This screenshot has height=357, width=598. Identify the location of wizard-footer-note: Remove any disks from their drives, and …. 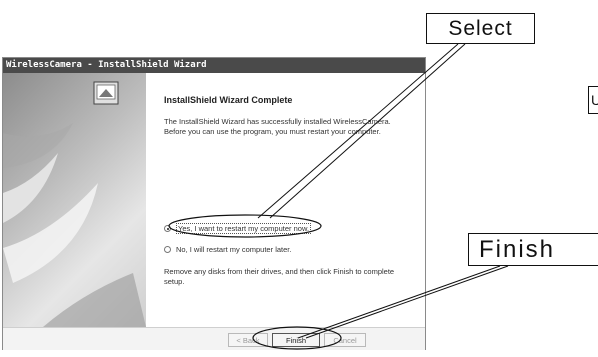
(279, 276).